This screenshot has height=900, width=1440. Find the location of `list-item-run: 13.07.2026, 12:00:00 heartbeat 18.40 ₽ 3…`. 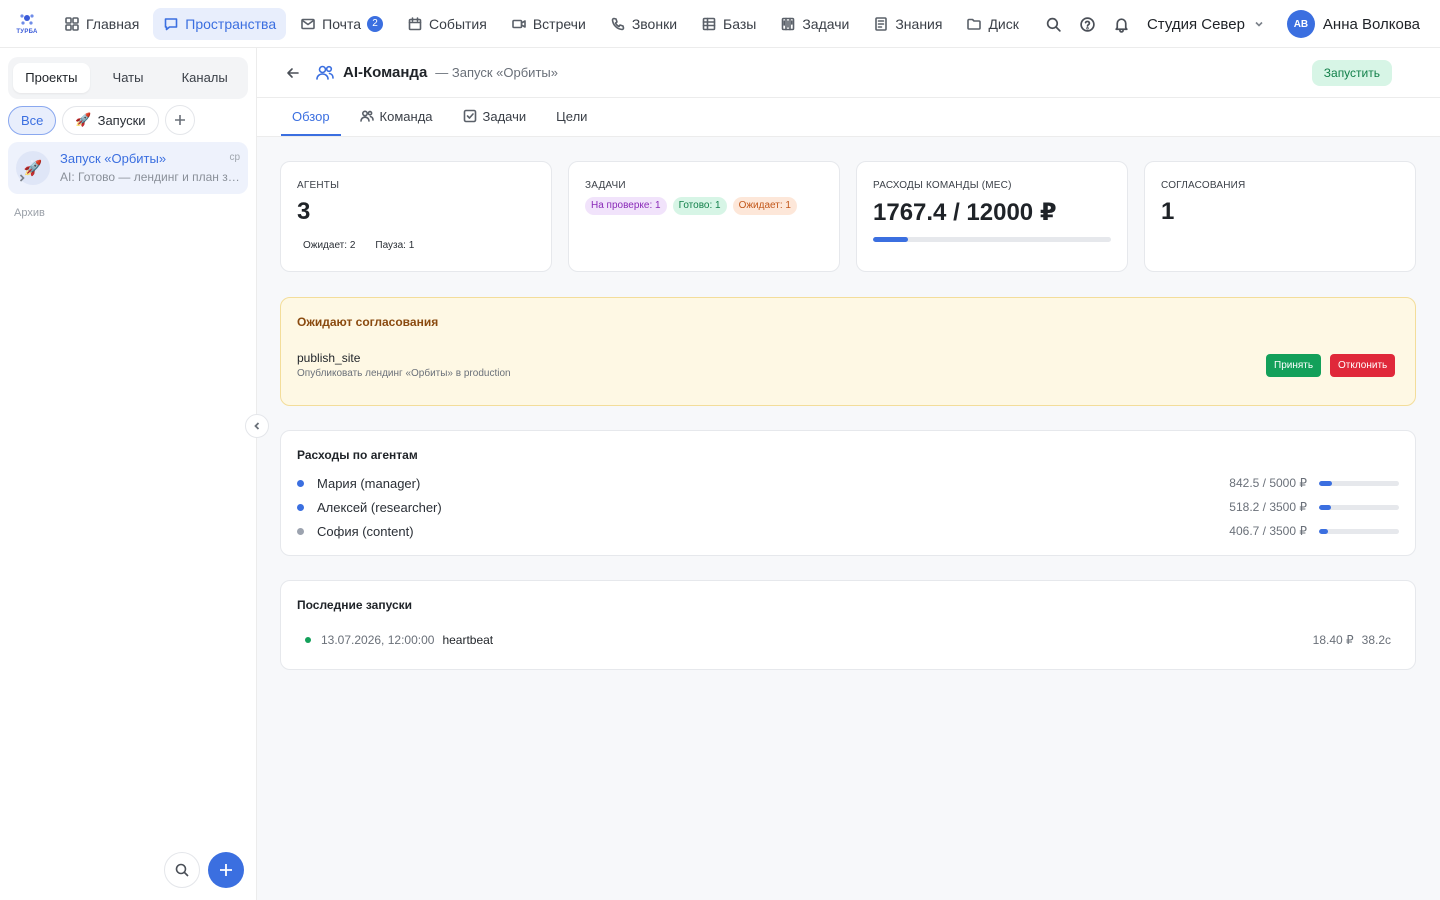

list-item-run: 13.07.2026, 12:00:00 heartbeat 18.40 ₽ 3… is located at coordinates (848, 640).